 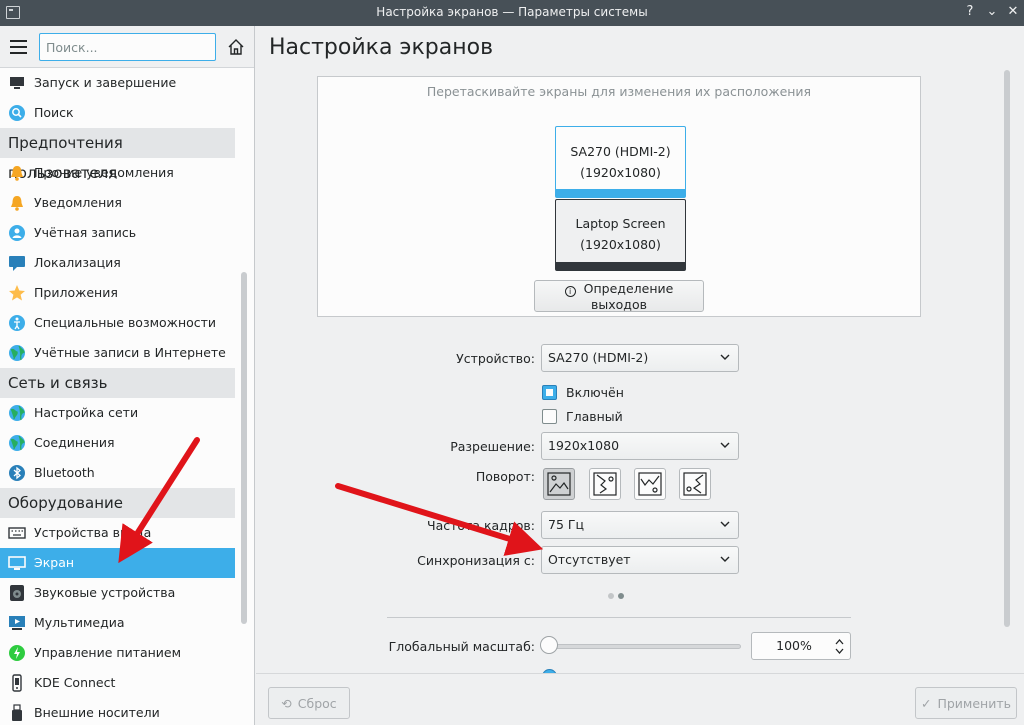 I want to click on main-scrollbar, so click(x=1007, y=348).